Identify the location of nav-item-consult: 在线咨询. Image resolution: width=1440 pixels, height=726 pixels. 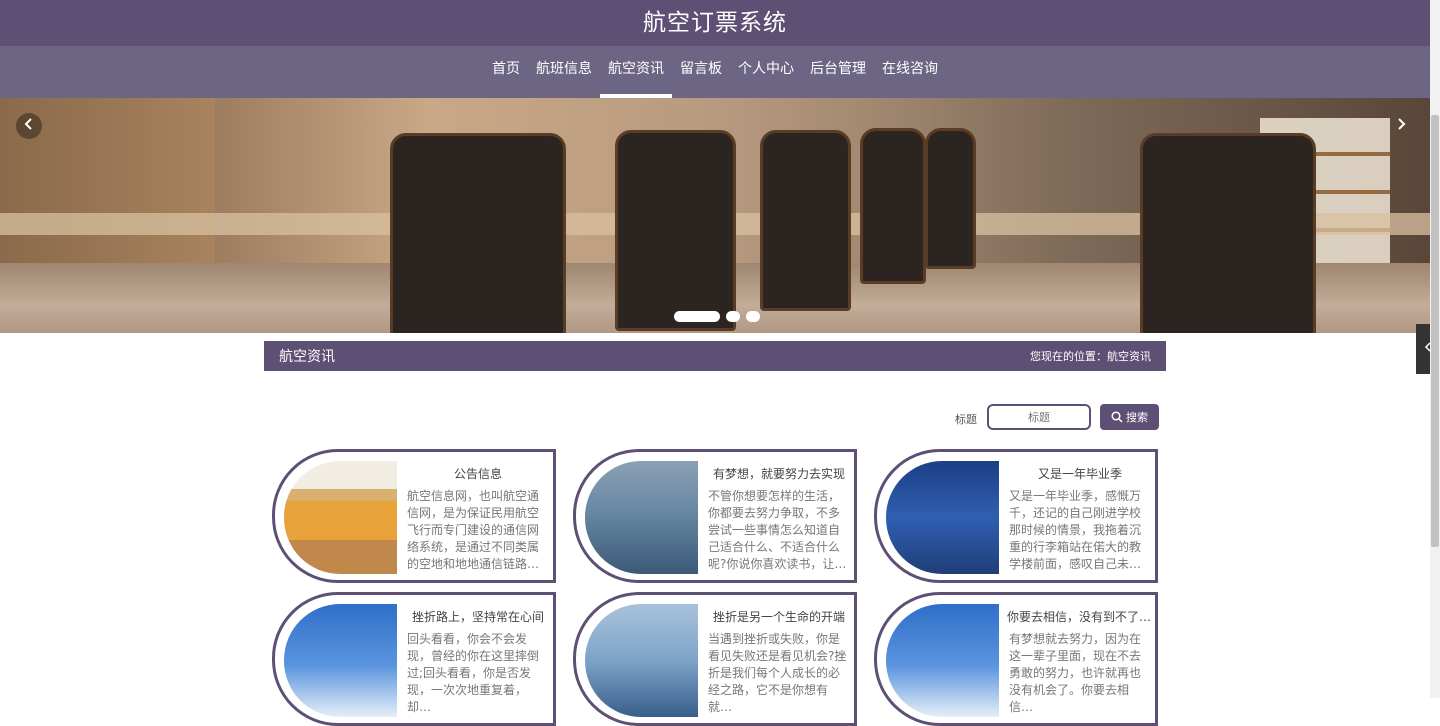
(910, 72).